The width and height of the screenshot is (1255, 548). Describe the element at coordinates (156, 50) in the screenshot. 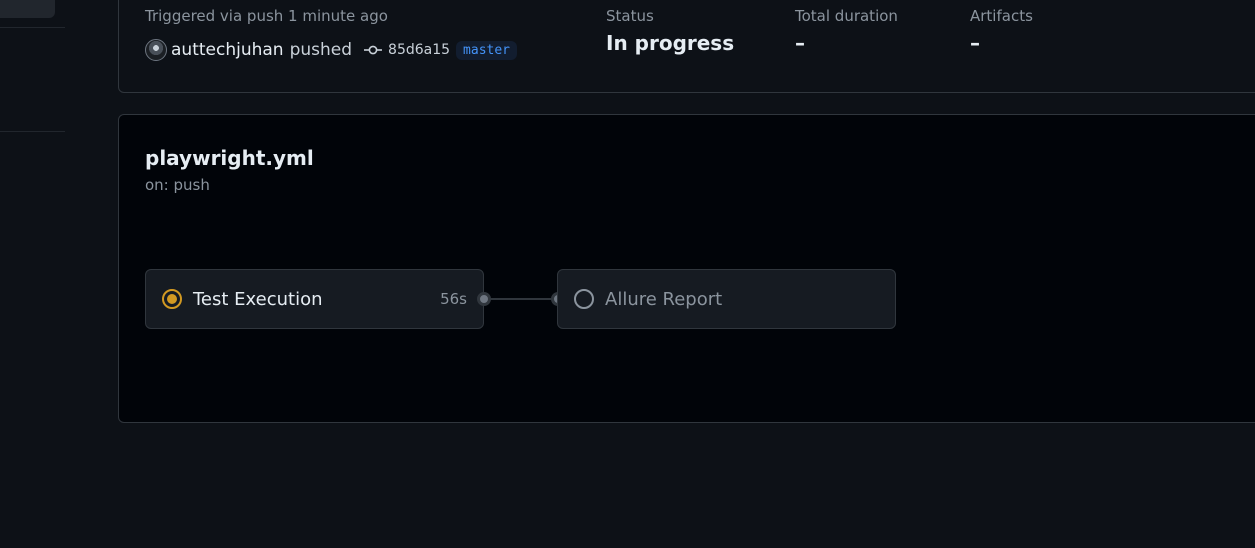

I see `avatar` at that location.